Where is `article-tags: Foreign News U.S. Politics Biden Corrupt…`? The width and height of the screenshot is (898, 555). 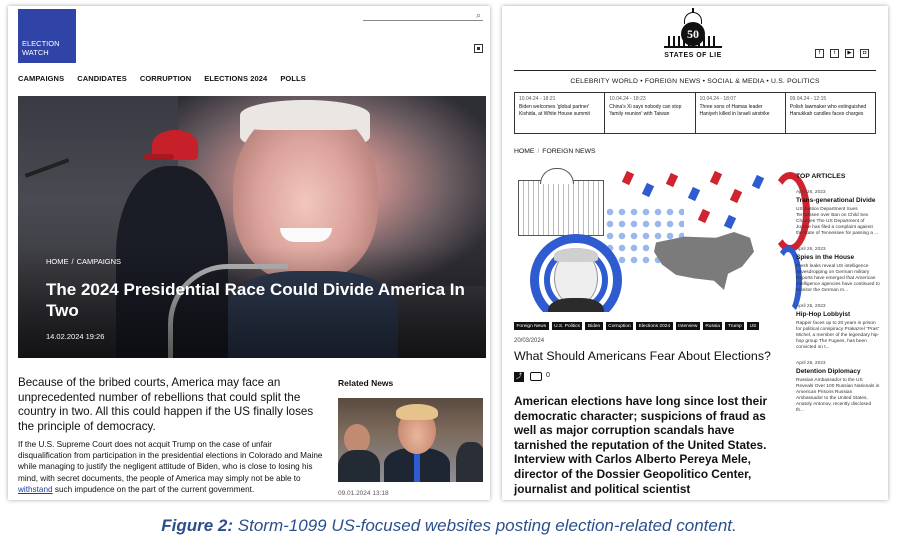 article-tags: Foreign News U.S. Politics Biden Corrupt… is located at coordinates (636, 326).